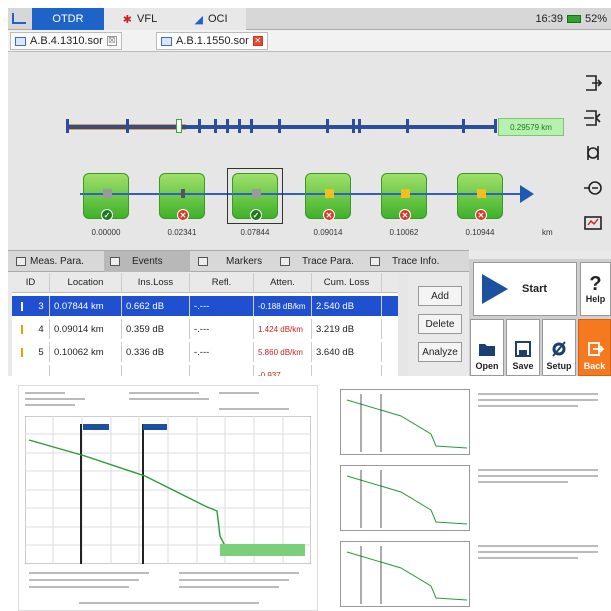 Image resolution: width=611 pixels, height=611 pixels. I want to click on event-ins-loss: 0.359 dB, so click(156, 329).